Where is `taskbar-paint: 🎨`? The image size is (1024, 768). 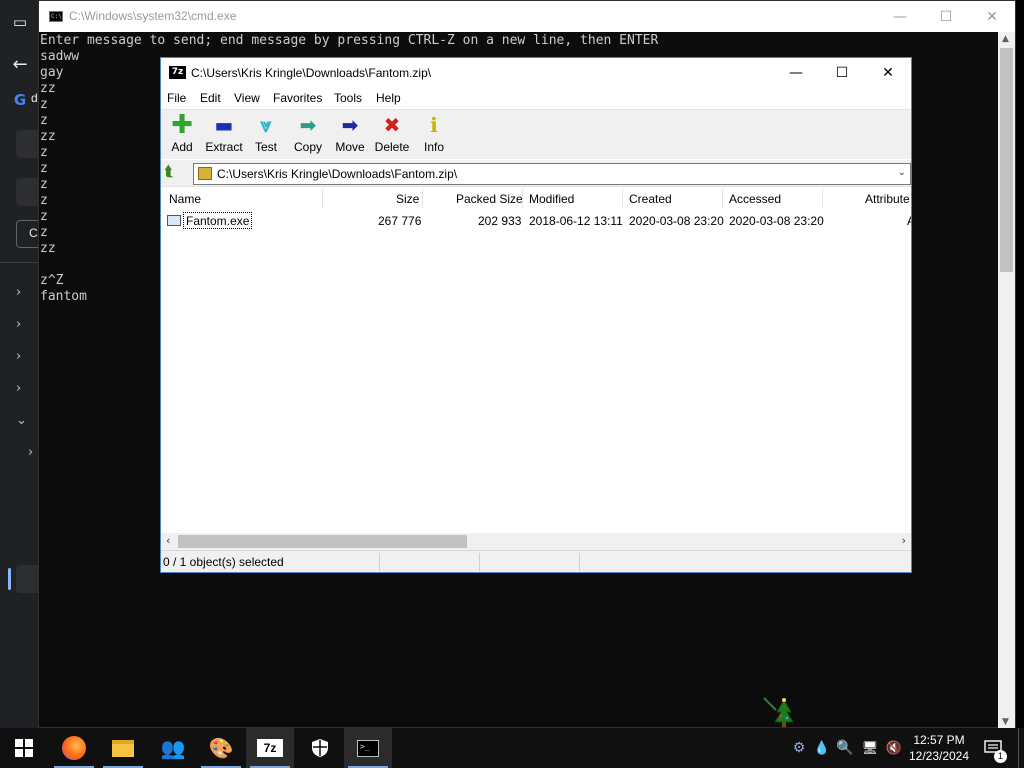 taskbar-paint: 🎨 is located at coordinates (221, 748).